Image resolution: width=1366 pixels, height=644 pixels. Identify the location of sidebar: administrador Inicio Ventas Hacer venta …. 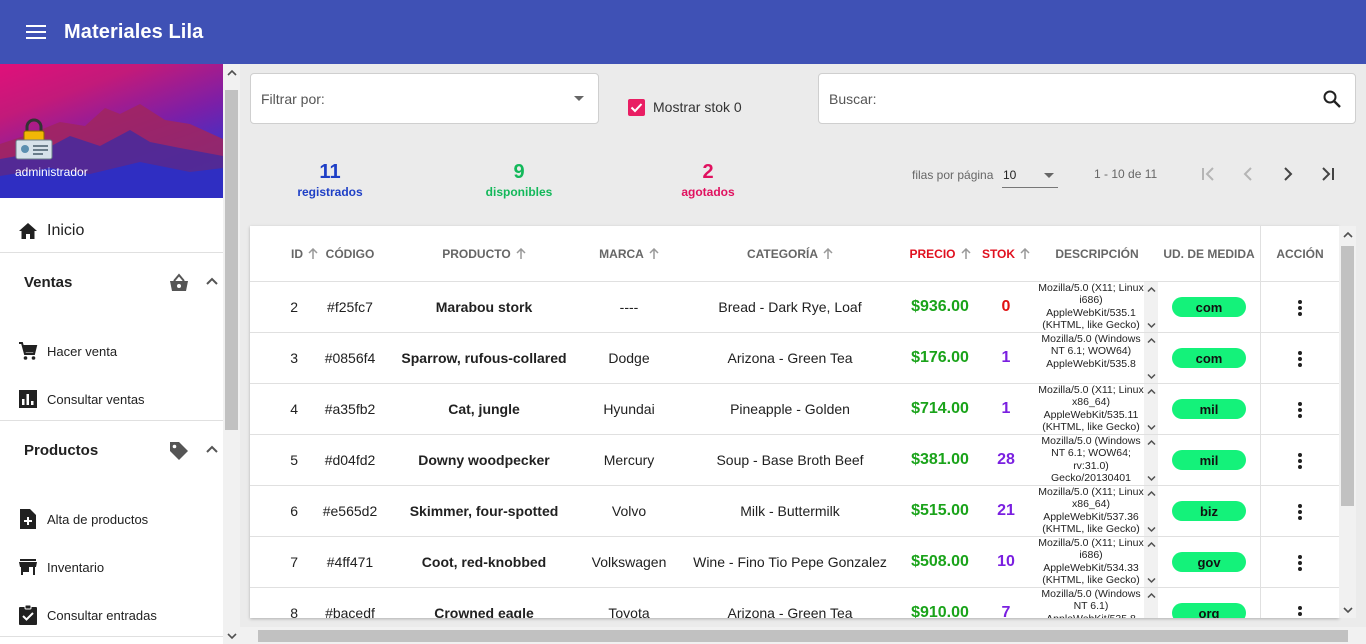
(111, 354).